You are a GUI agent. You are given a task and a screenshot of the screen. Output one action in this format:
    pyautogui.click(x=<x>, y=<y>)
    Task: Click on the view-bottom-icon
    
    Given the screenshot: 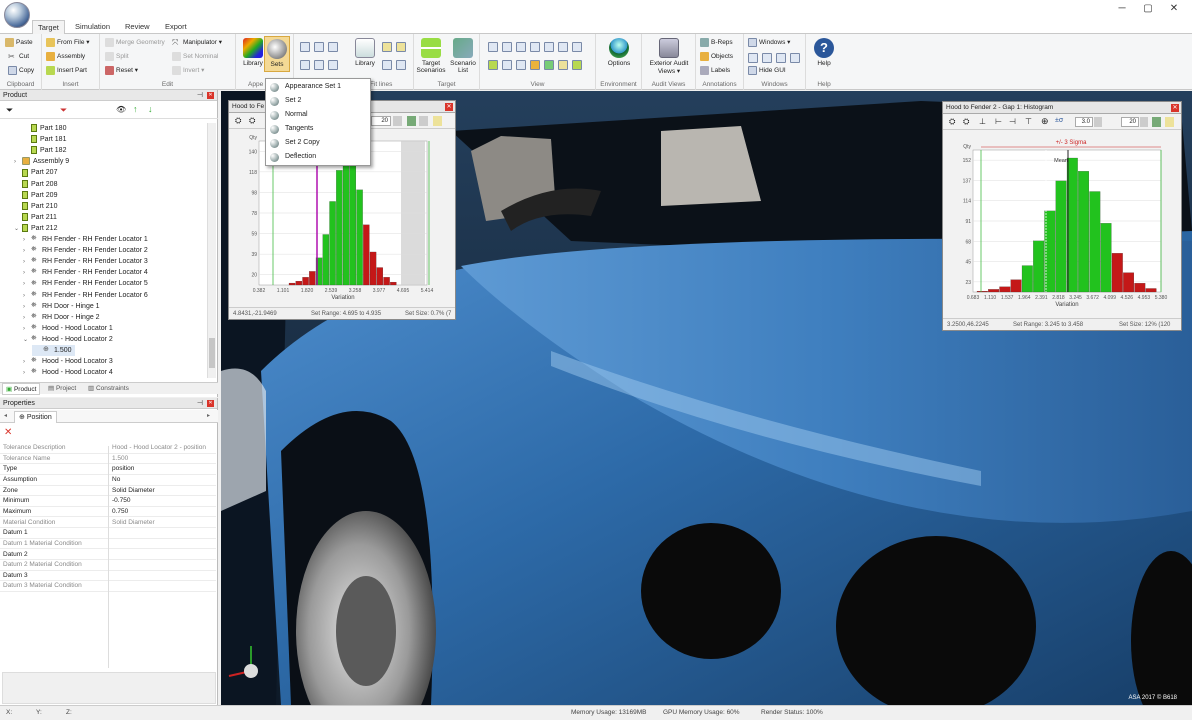 What is the action you would take?
    pyautogui.click(x=563, y=47)
    